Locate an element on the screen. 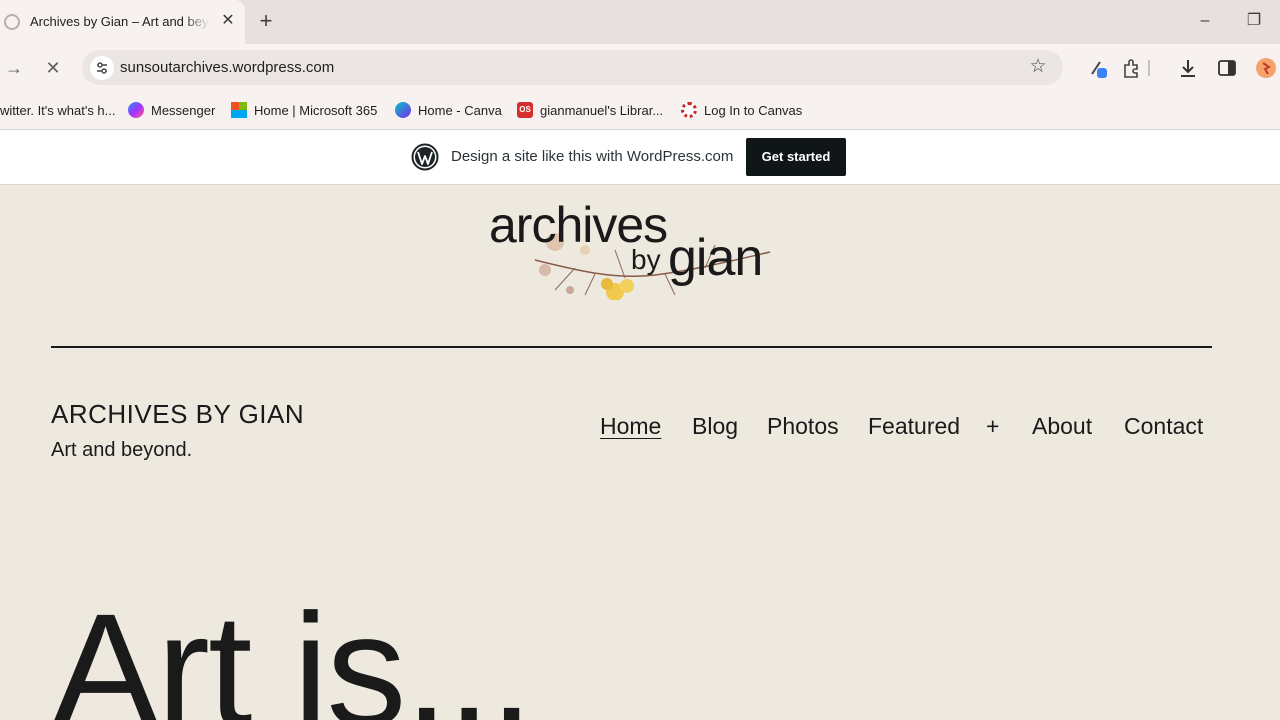 Image resolution: width=1280 pixels, height=720 pixels. bookmark-canva: Home - Canva is located at coordinates (448, 110).